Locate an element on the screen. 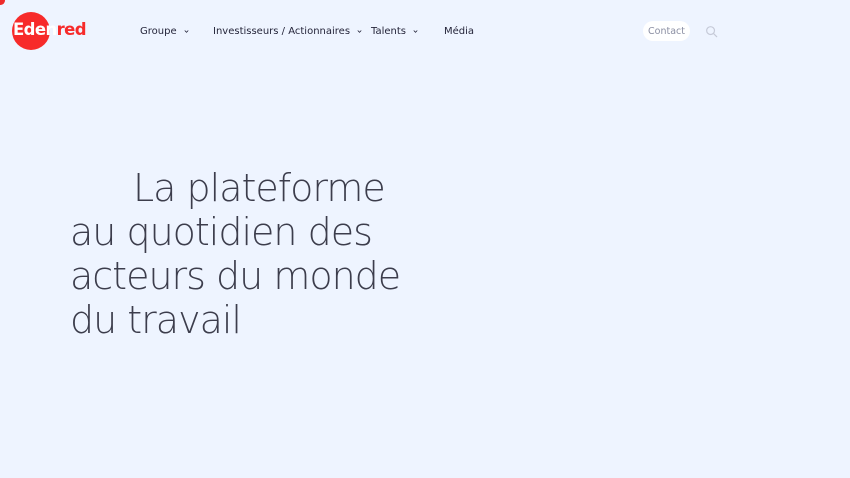 The image size is (850, 478). hero-line-1: La plateforme is located at coordinates (259, 188).